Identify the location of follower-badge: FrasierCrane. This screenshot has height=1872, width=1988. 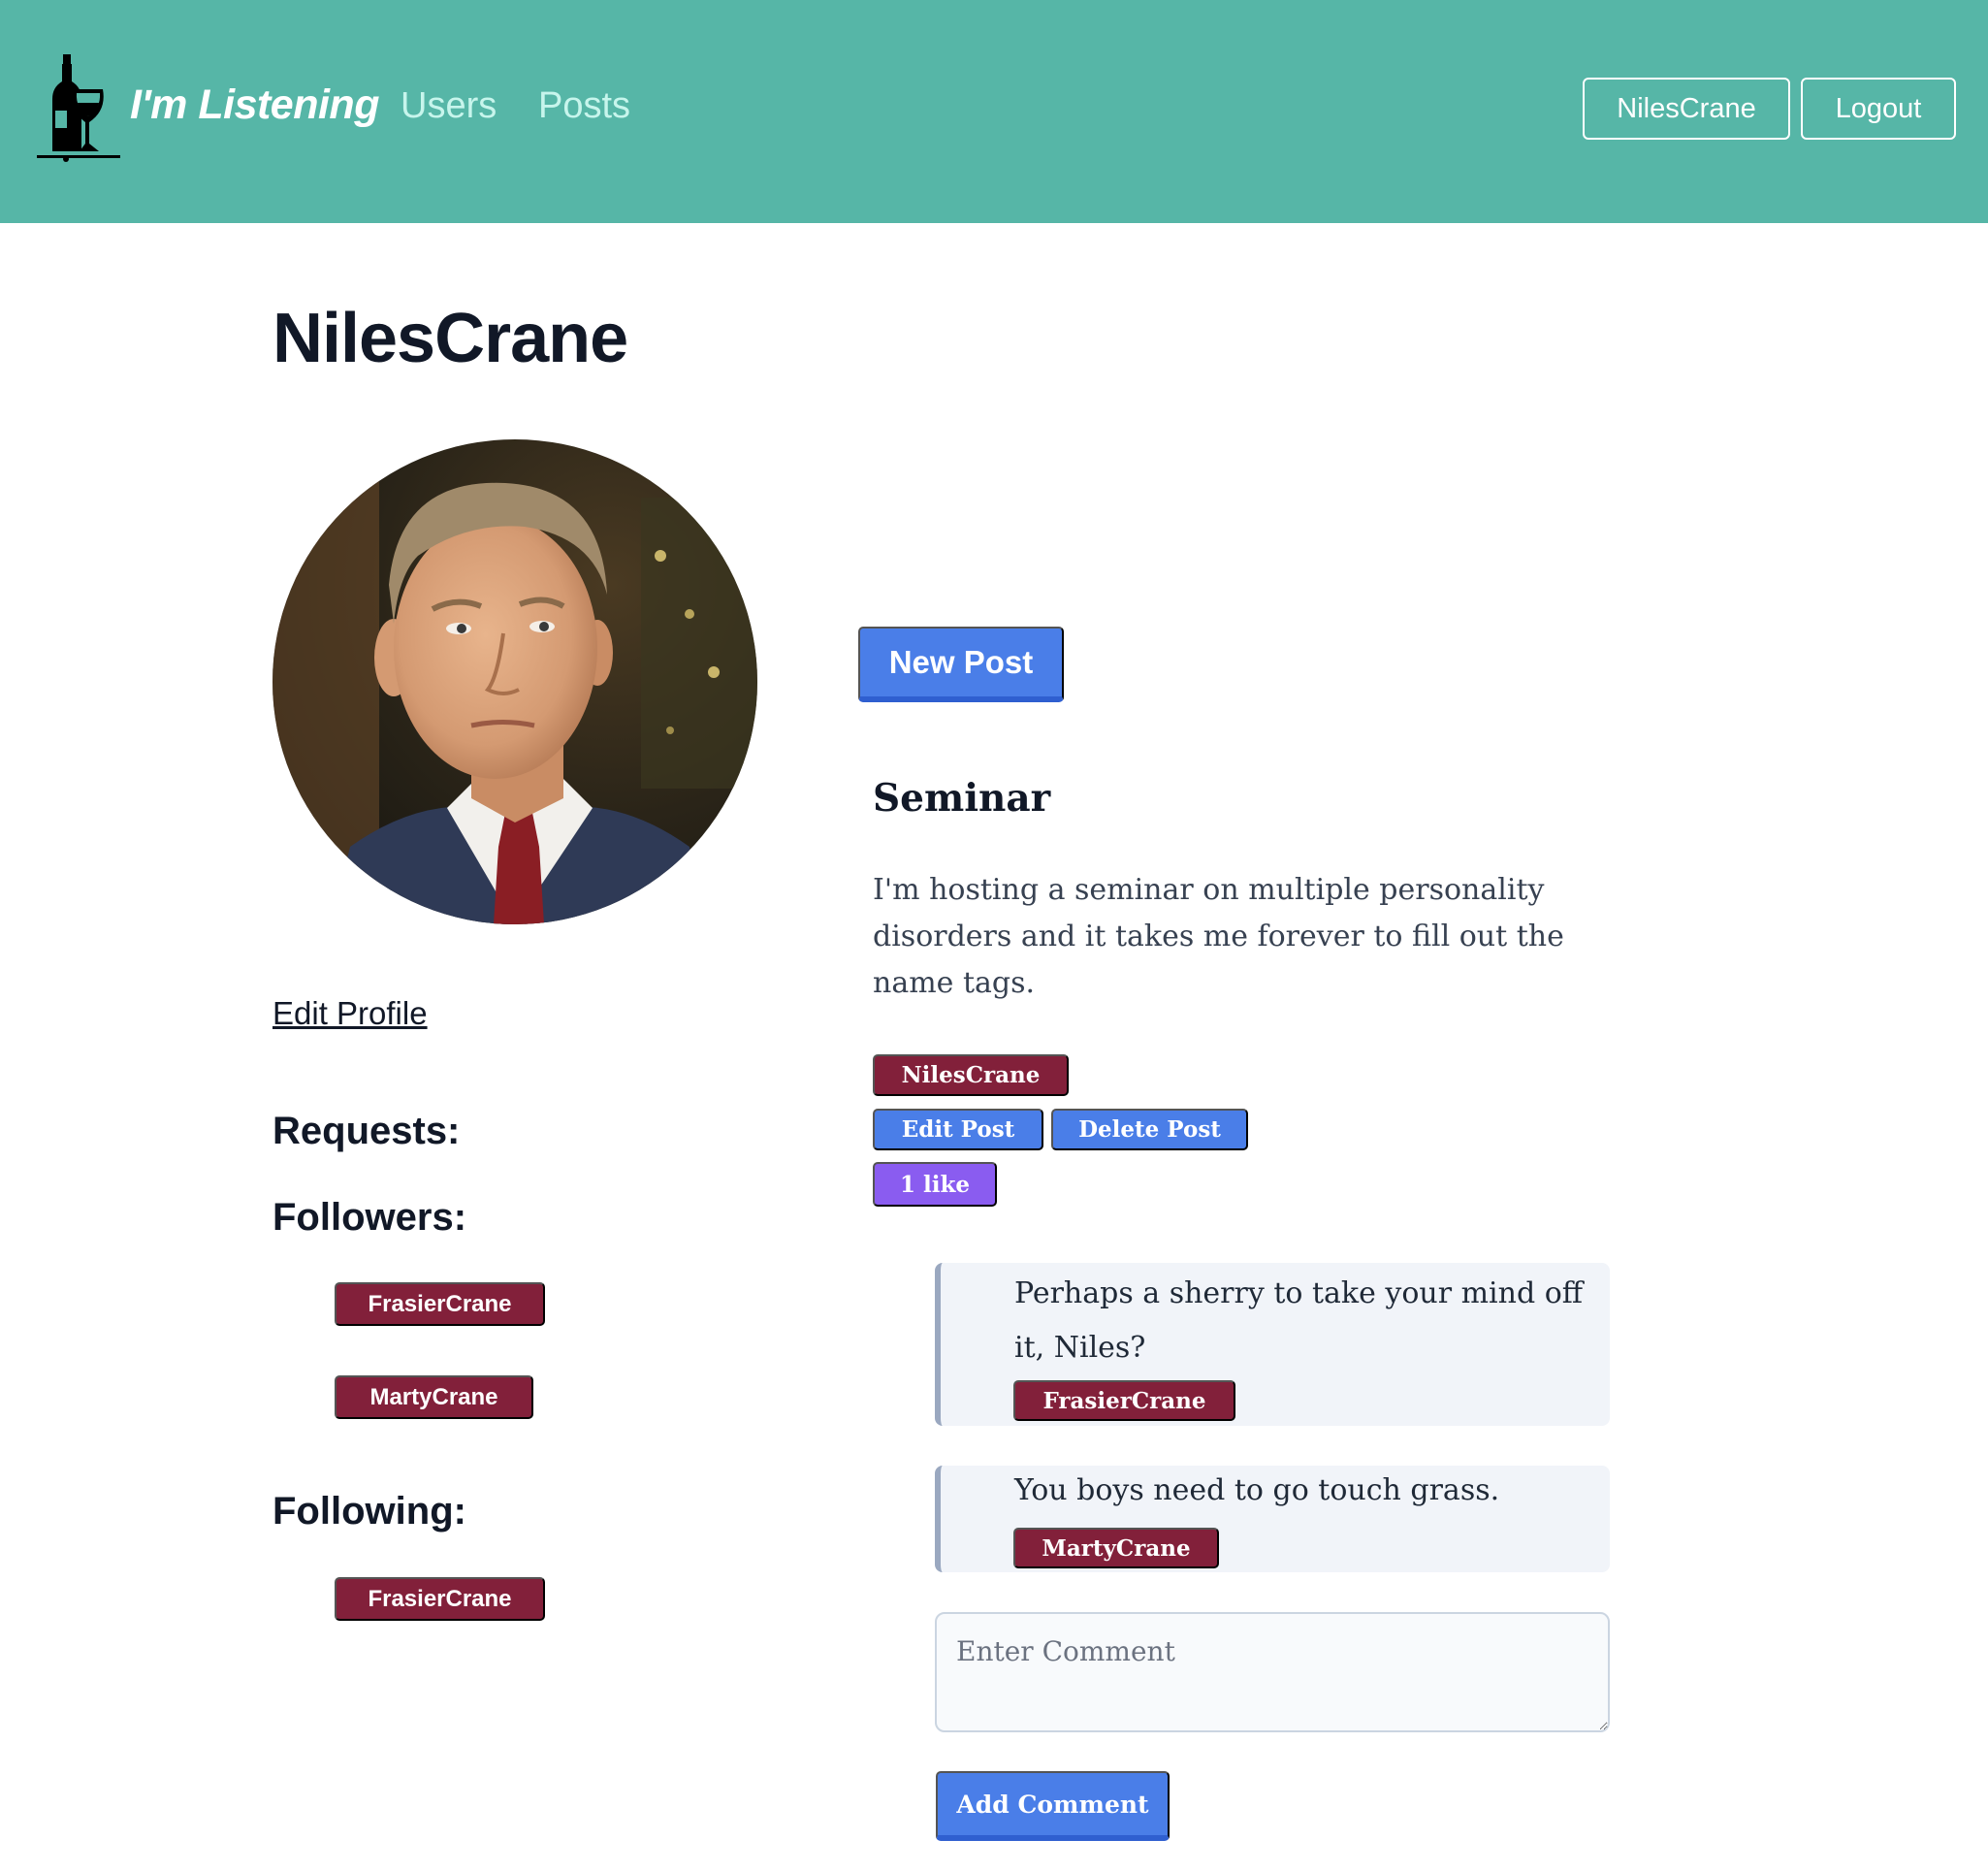
(440, 1304).